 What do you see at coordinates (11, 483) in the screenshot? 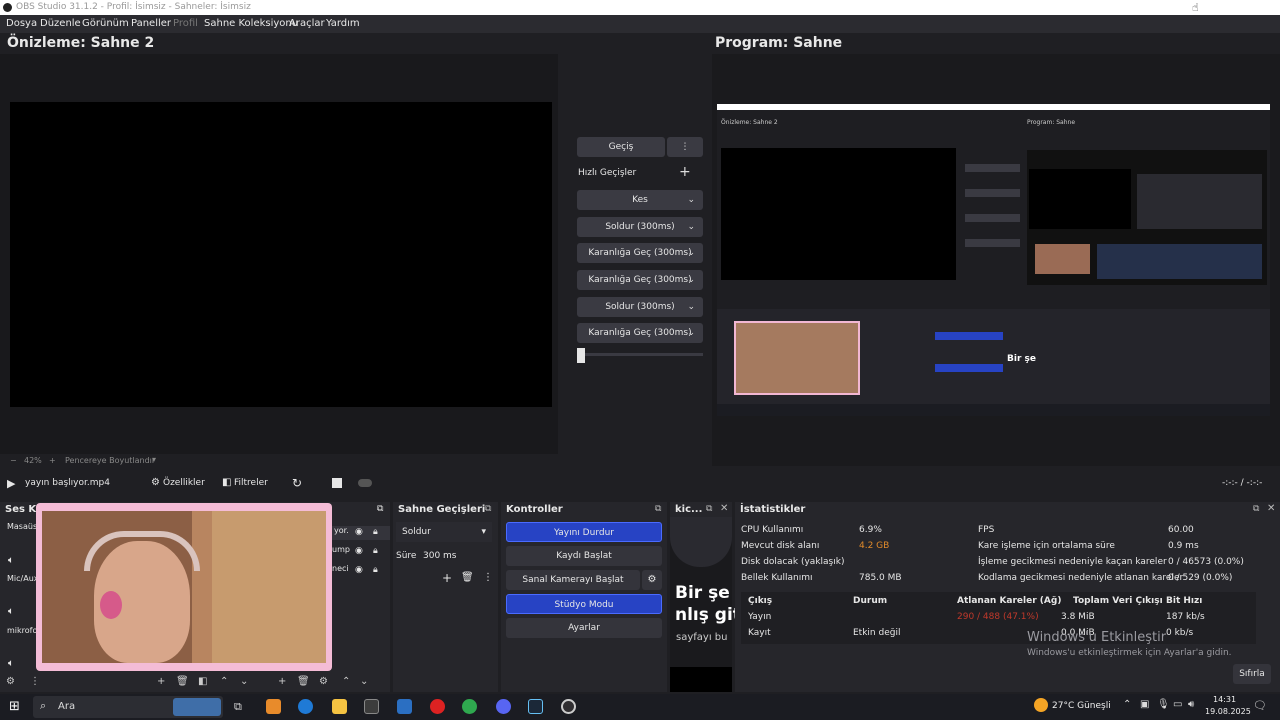
I see `play-icon: ▶` at bounding box center [11, 483].